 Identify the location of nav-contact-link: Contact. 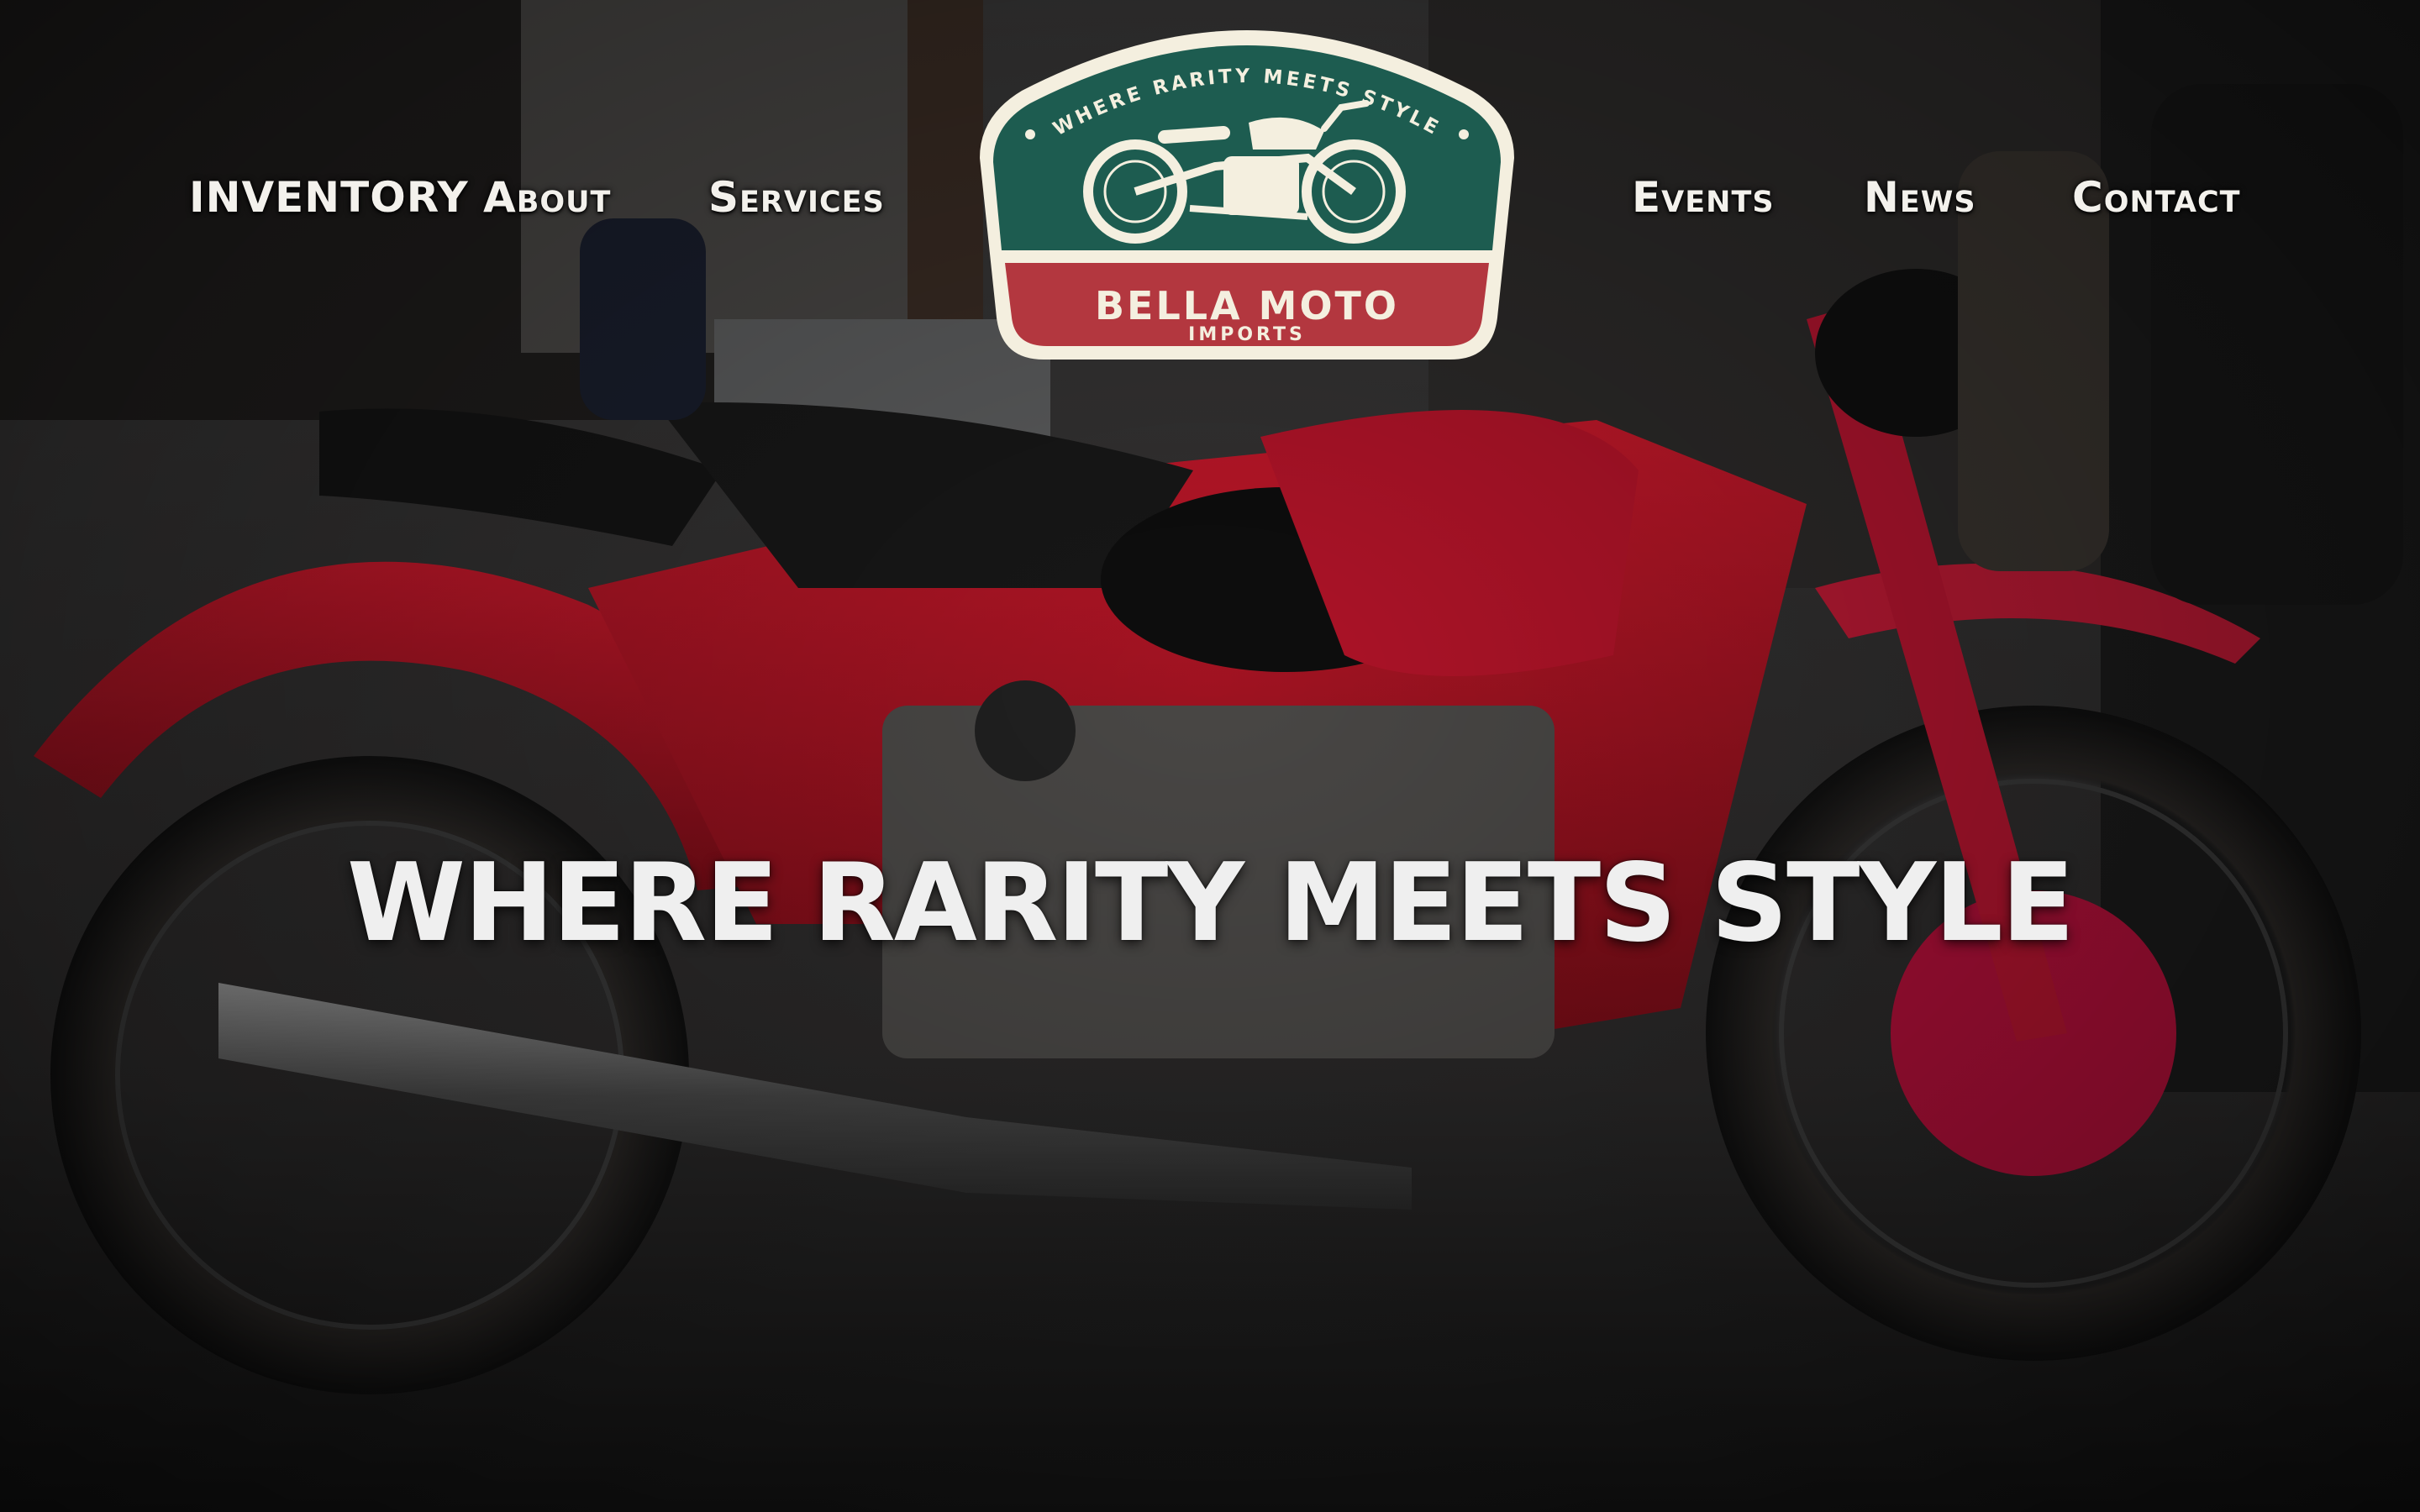
(2156, 197).